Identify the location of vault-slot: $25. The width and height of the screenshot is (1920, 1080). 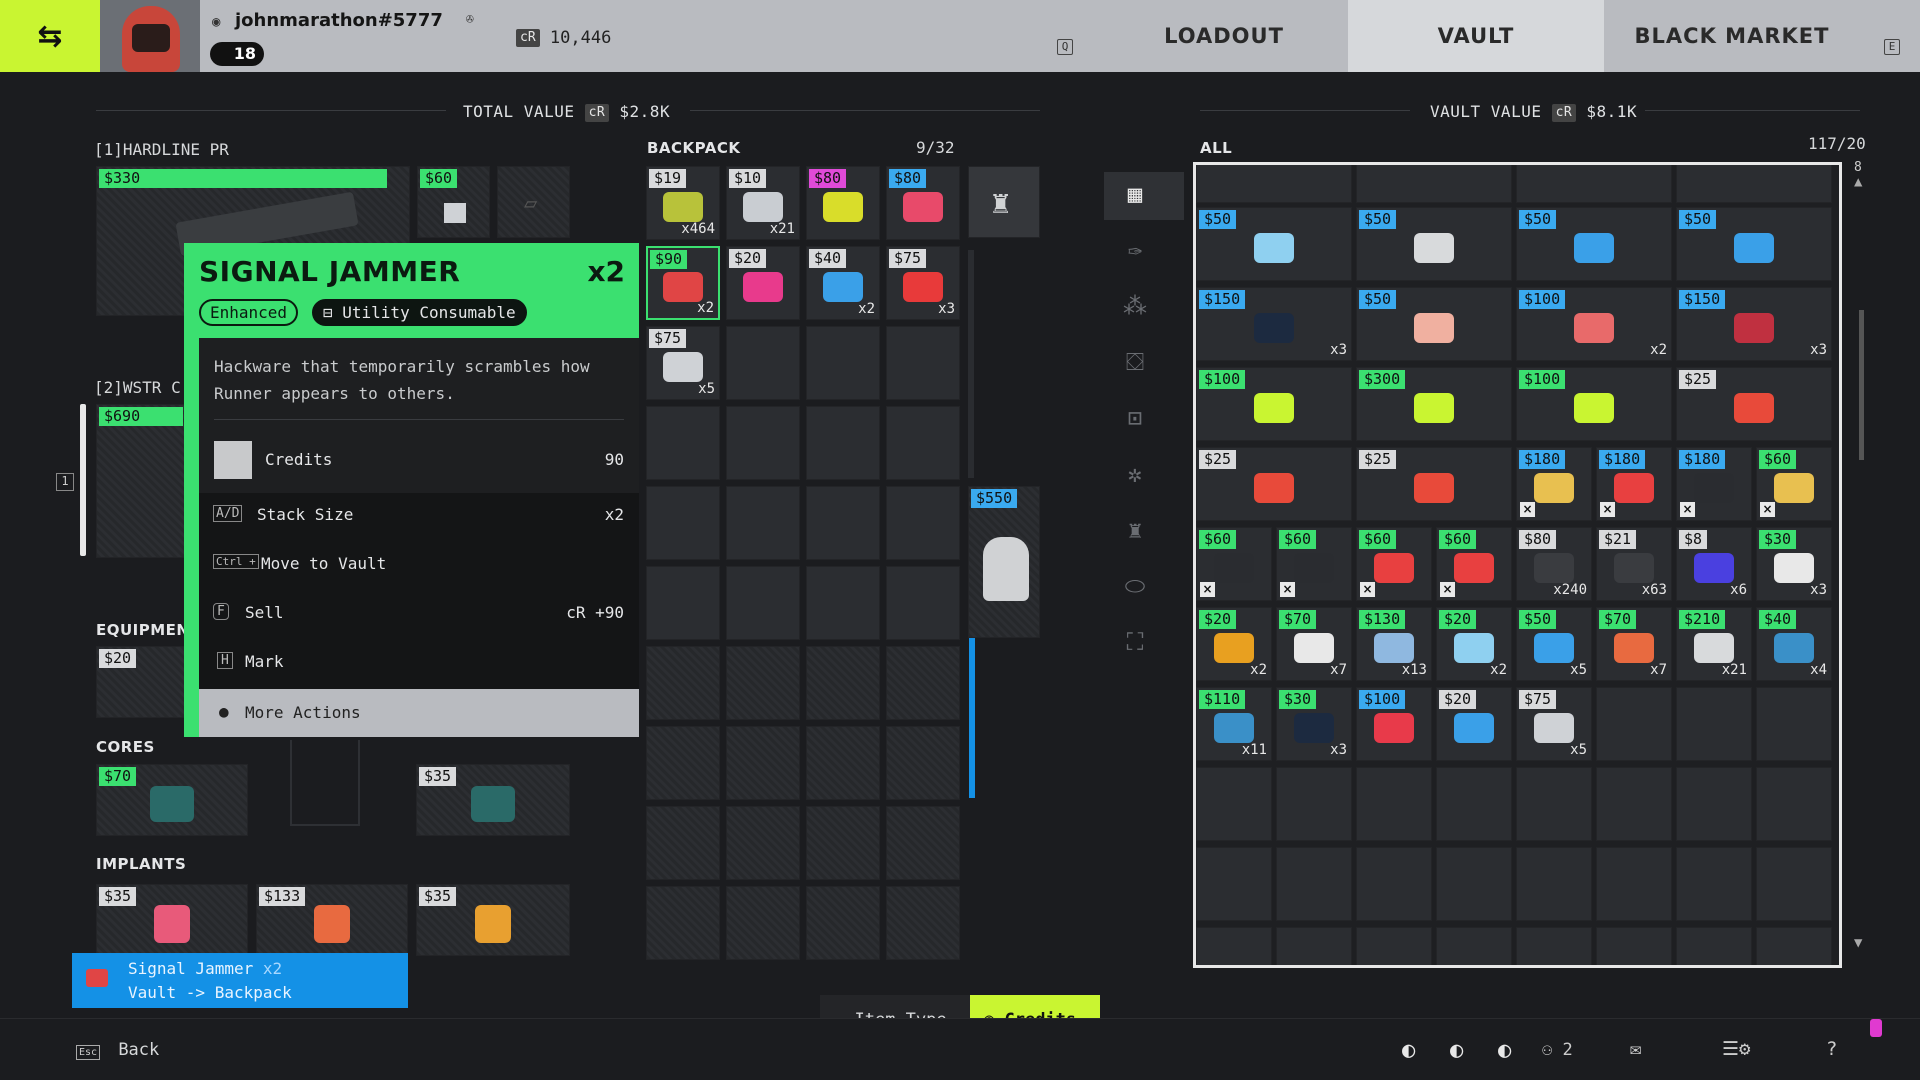
(1754, 404).